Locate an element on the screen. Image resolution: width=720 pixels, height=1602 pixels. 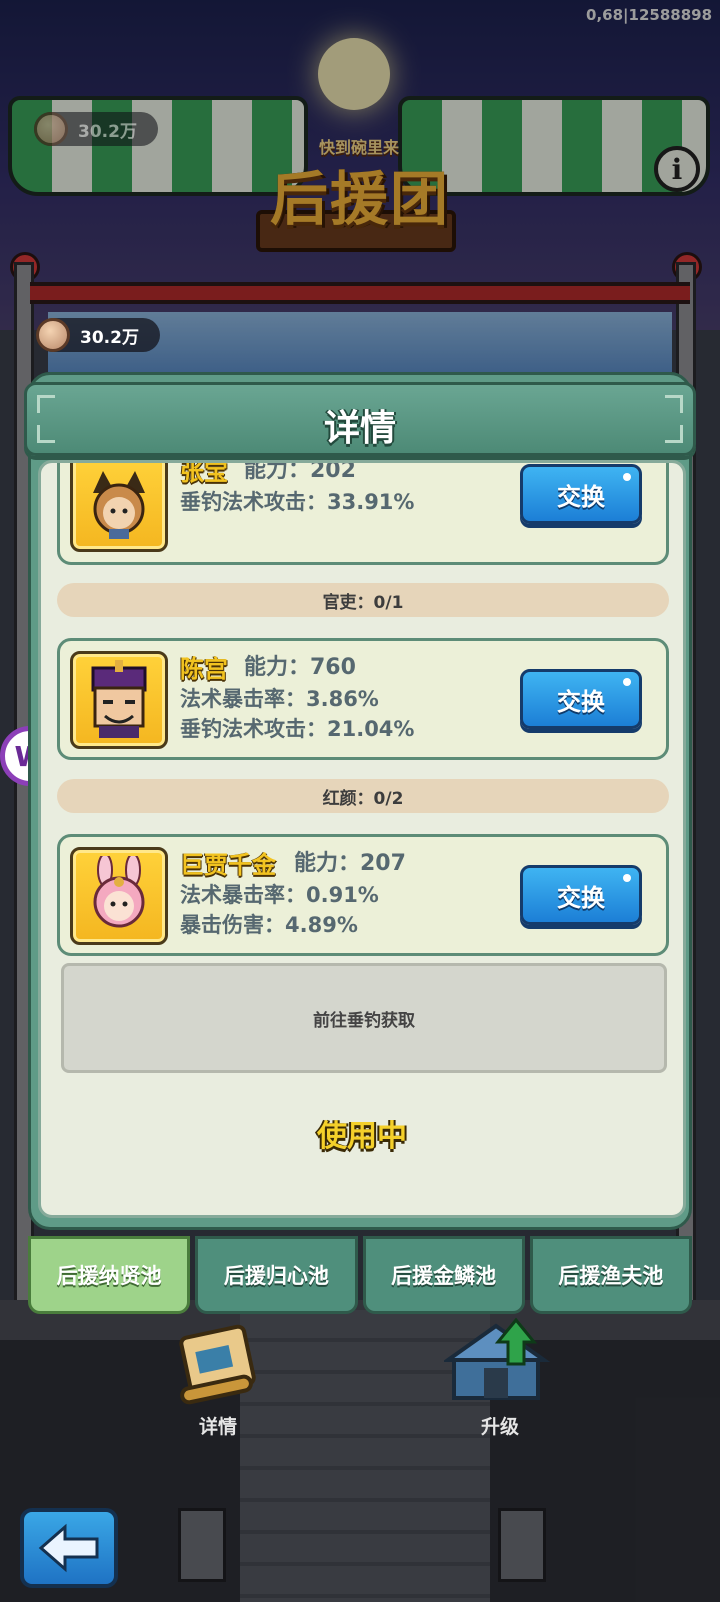
section-bar-beauties: 红颜：0/2 is located at coordinates (363, 796).